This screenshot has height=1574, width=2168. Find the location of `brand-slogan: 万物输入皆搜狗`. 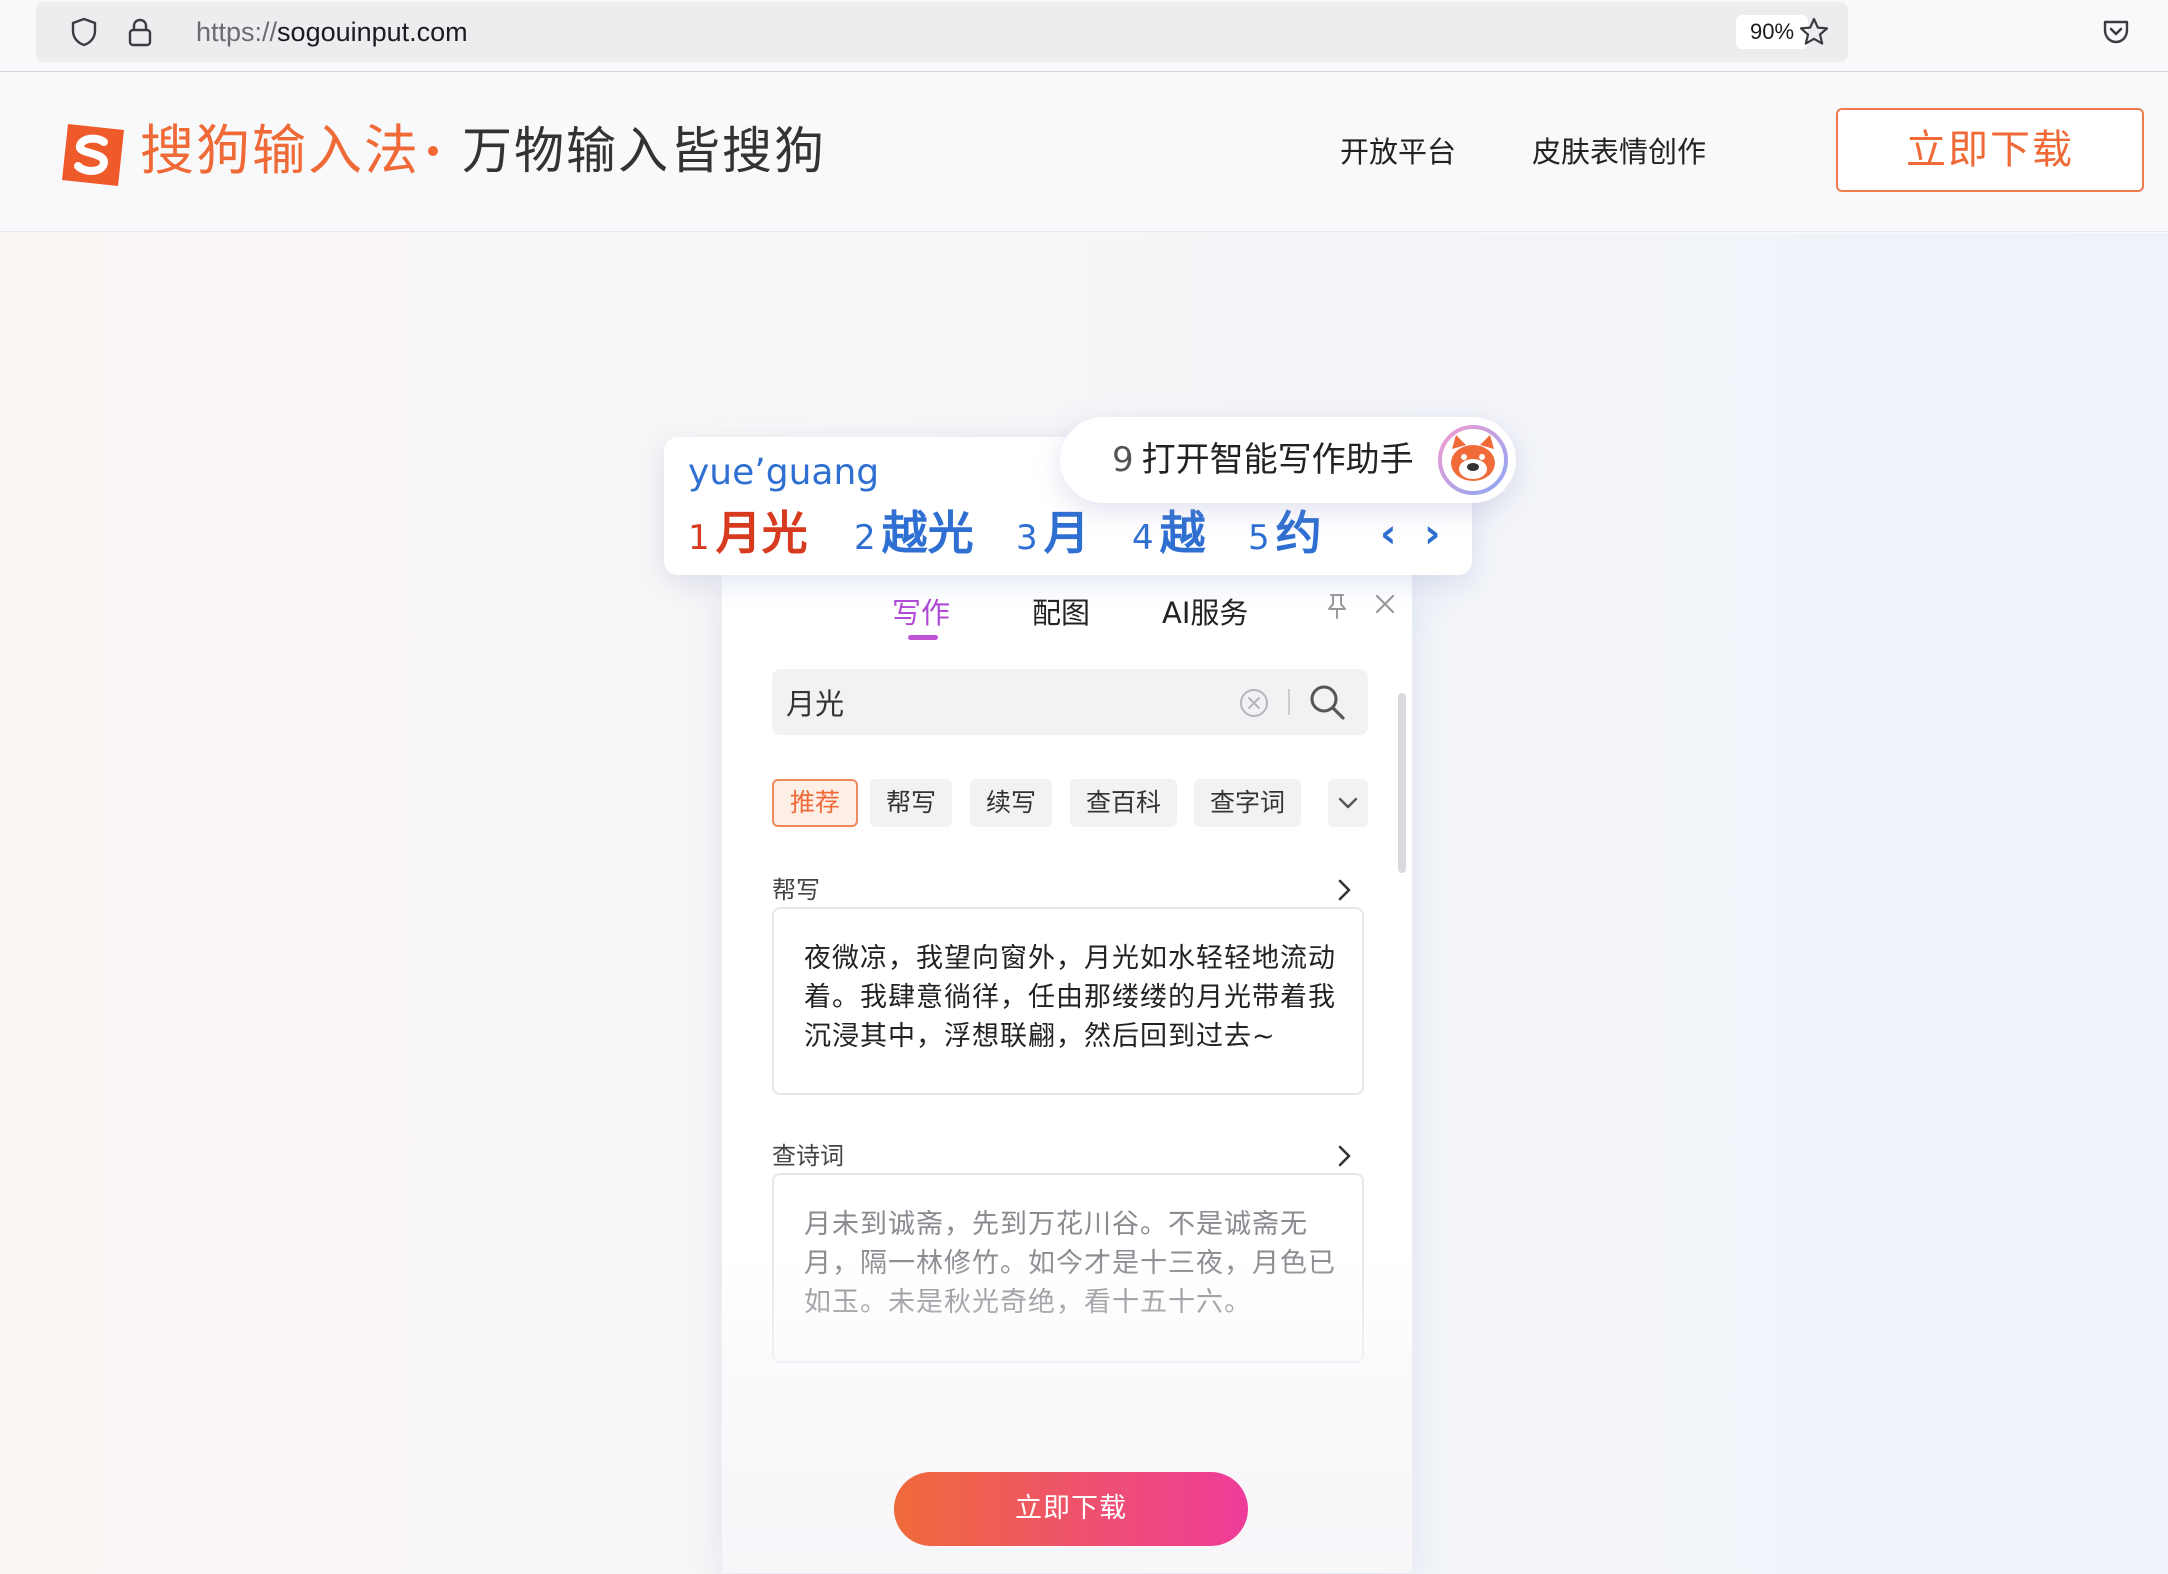

brand-slogan: 万物输入皆搜狗 is located at coordinates (644, 151).